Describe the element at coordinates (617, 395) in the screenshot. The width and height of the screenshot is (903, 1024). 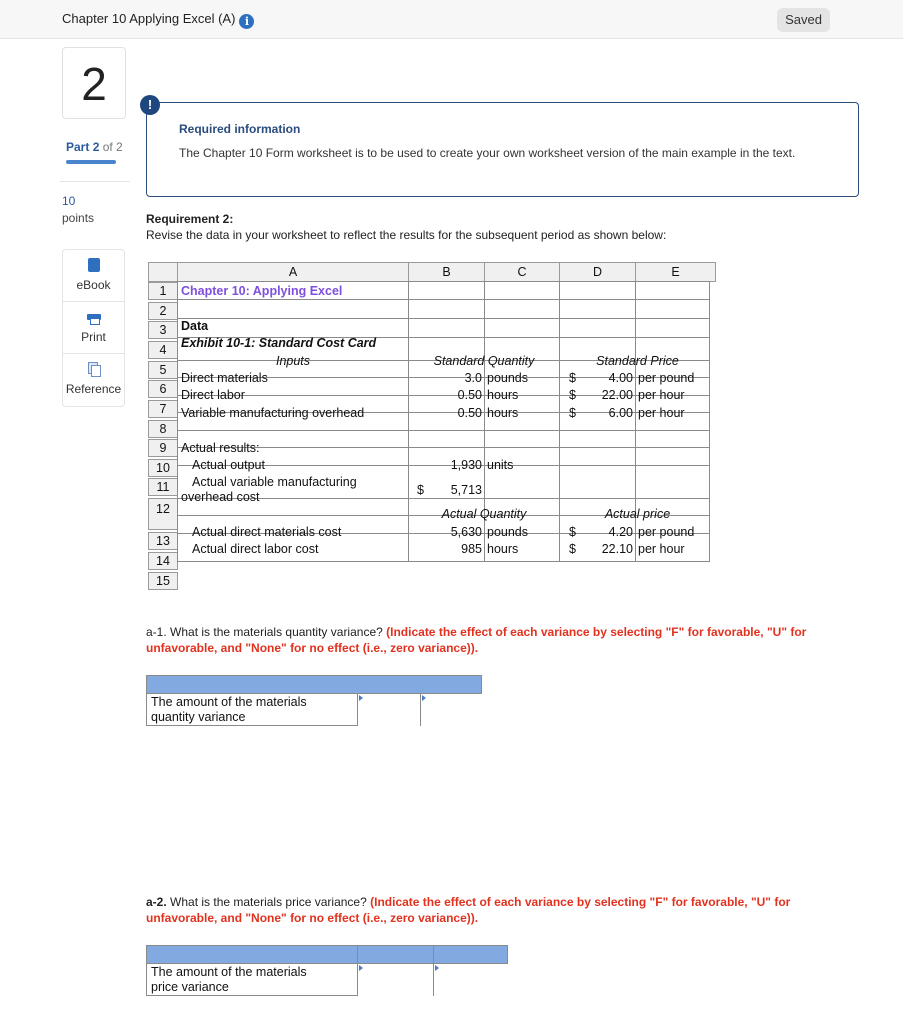
I see `std-row-price: 22.00` at that location.